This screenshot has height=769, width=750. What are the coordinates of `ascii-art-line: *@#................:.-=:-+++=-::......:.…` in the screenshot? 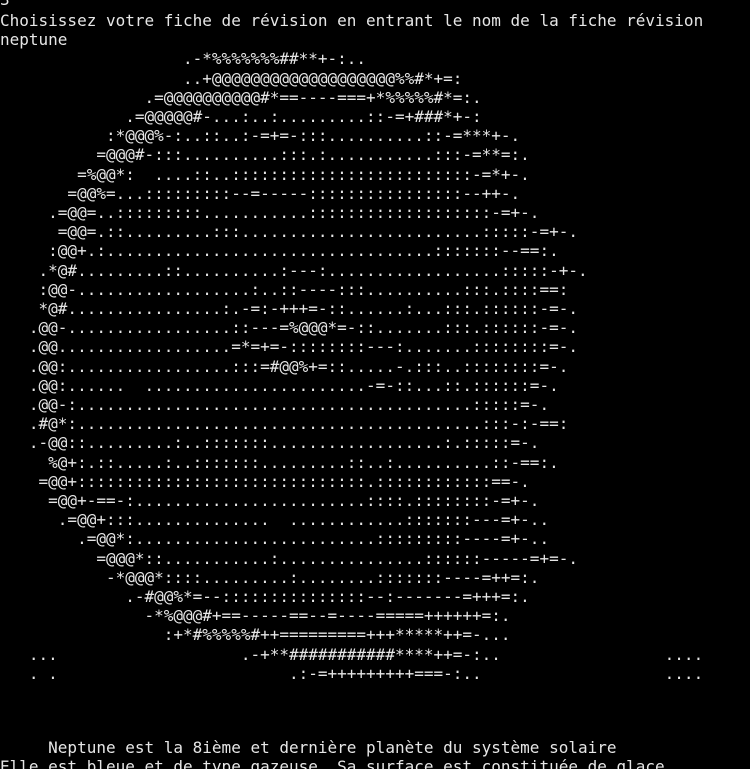 It's located at (289, 308).